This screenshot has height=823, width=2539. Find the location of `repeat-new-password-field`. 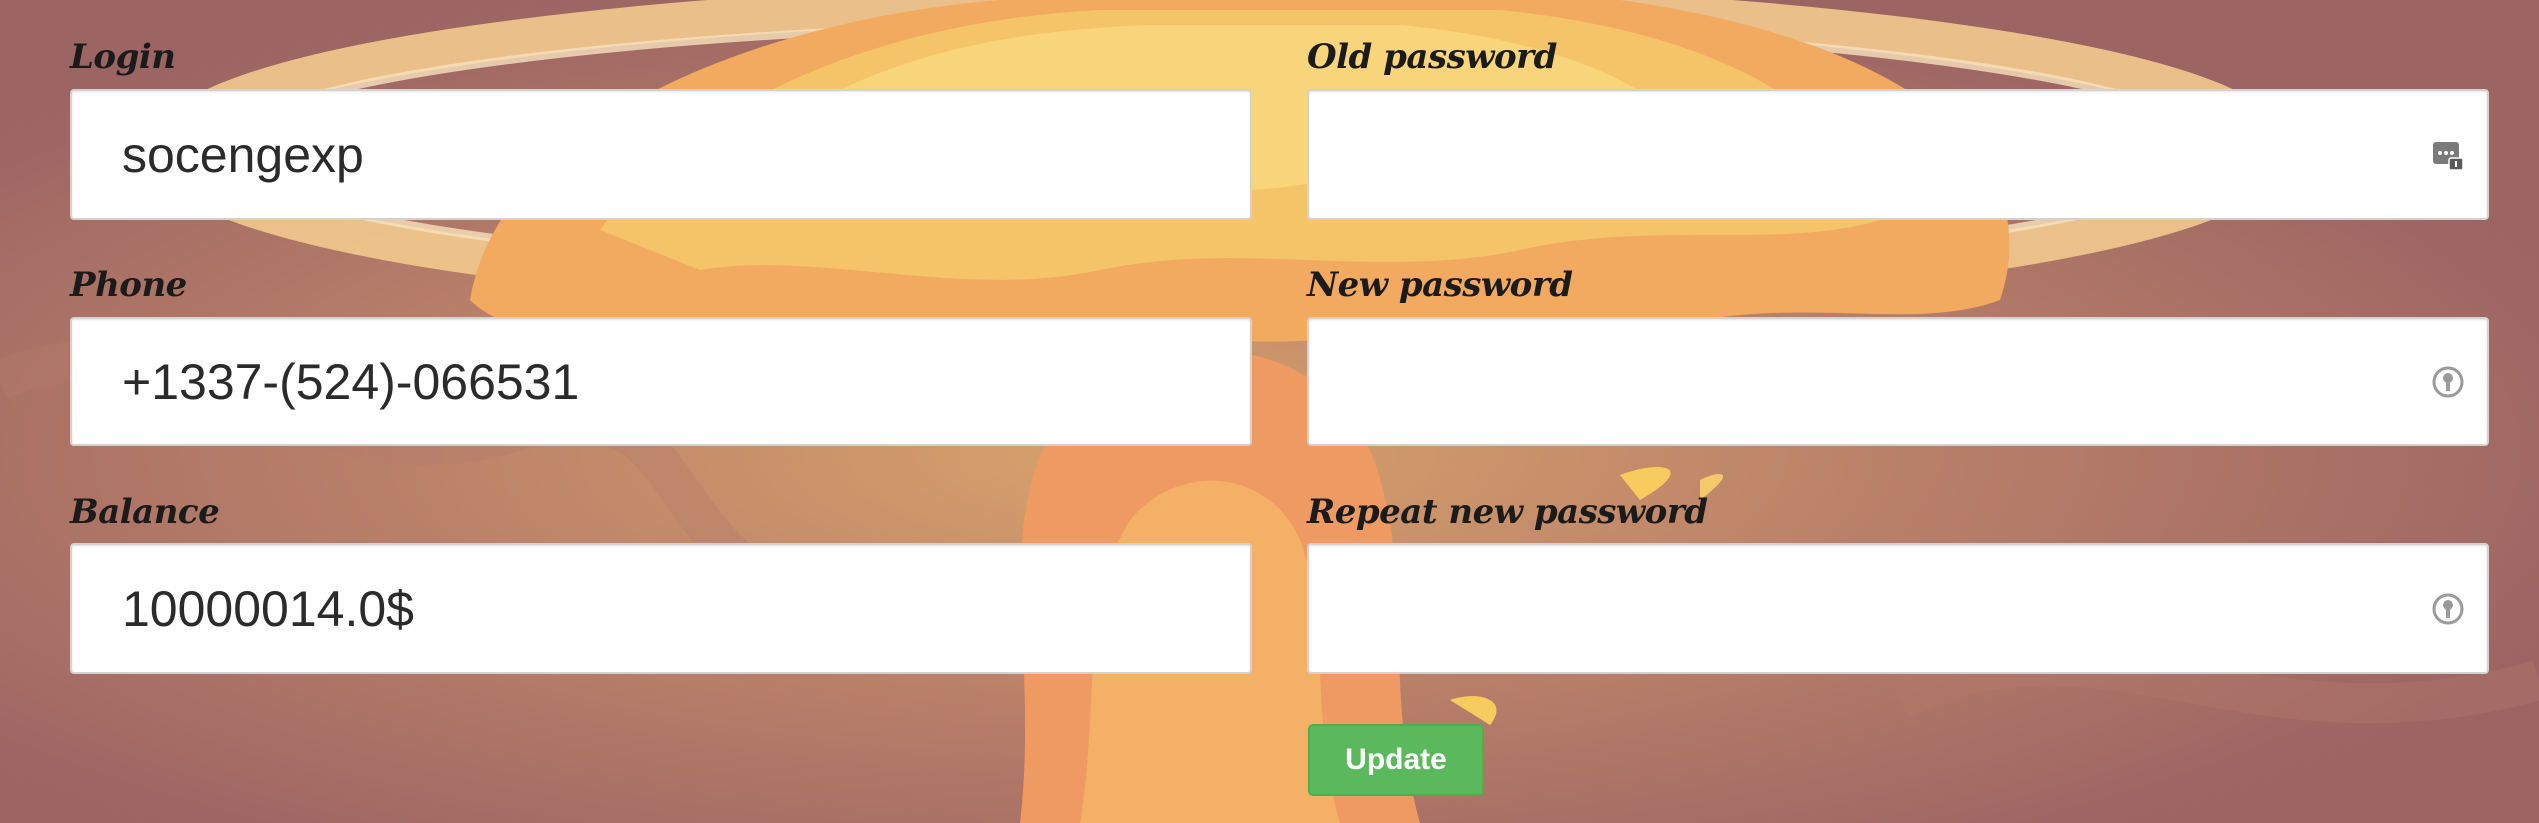

repeat-new-password-field is located at coordinates (1898, 608).